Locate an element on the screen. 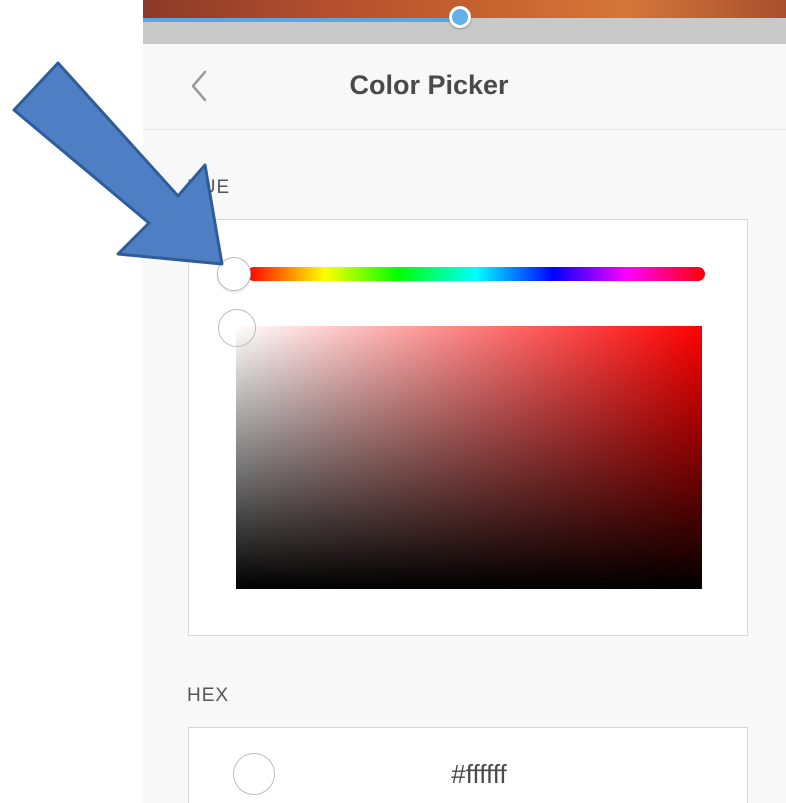 This screenshot has width=786, height=803. color-swatch is located at coordinates (254, 774).